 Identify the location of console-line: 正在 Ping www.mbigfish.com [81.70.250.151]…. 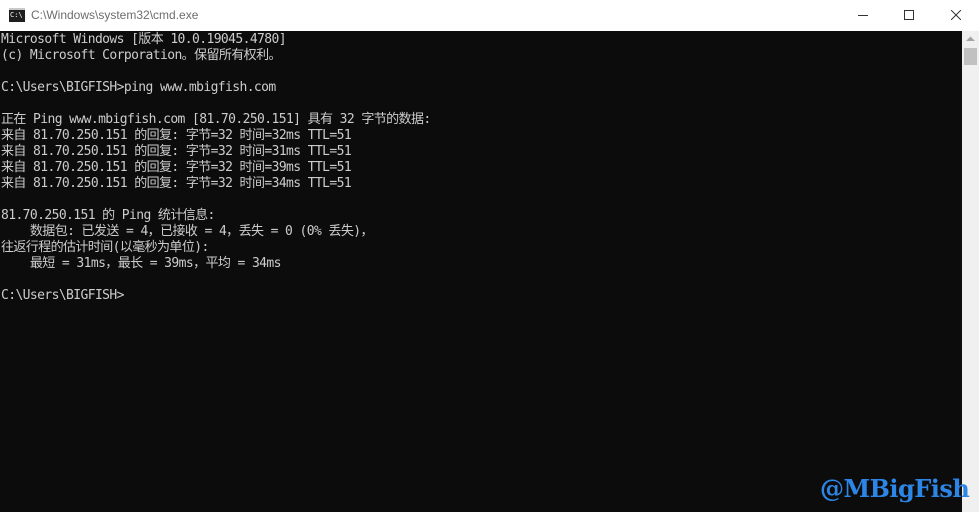
(216, 119).